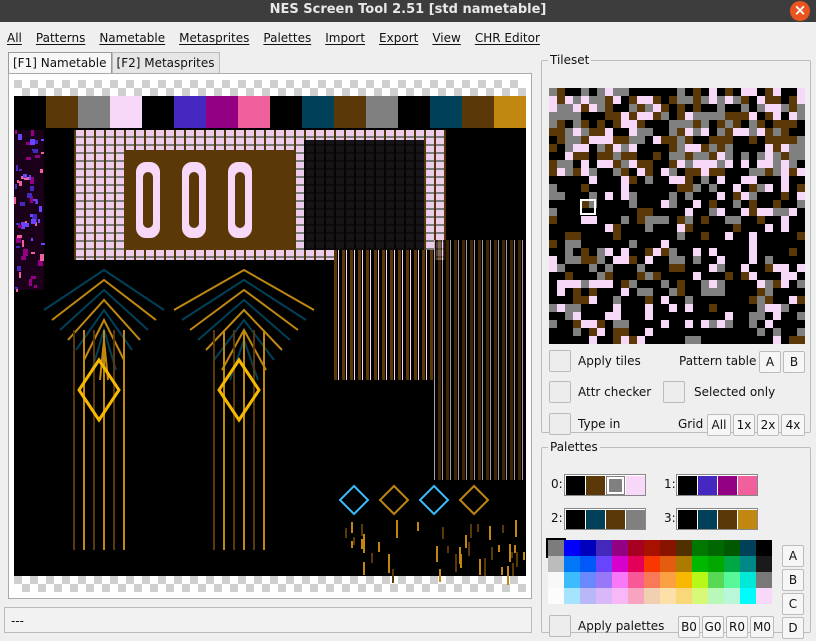 This screenshot has height=641, width=816. What do you see at coordinates (689, 627) in the screenshot?
I see `reset-b0-button: B0` at bounding box center [689, 627].